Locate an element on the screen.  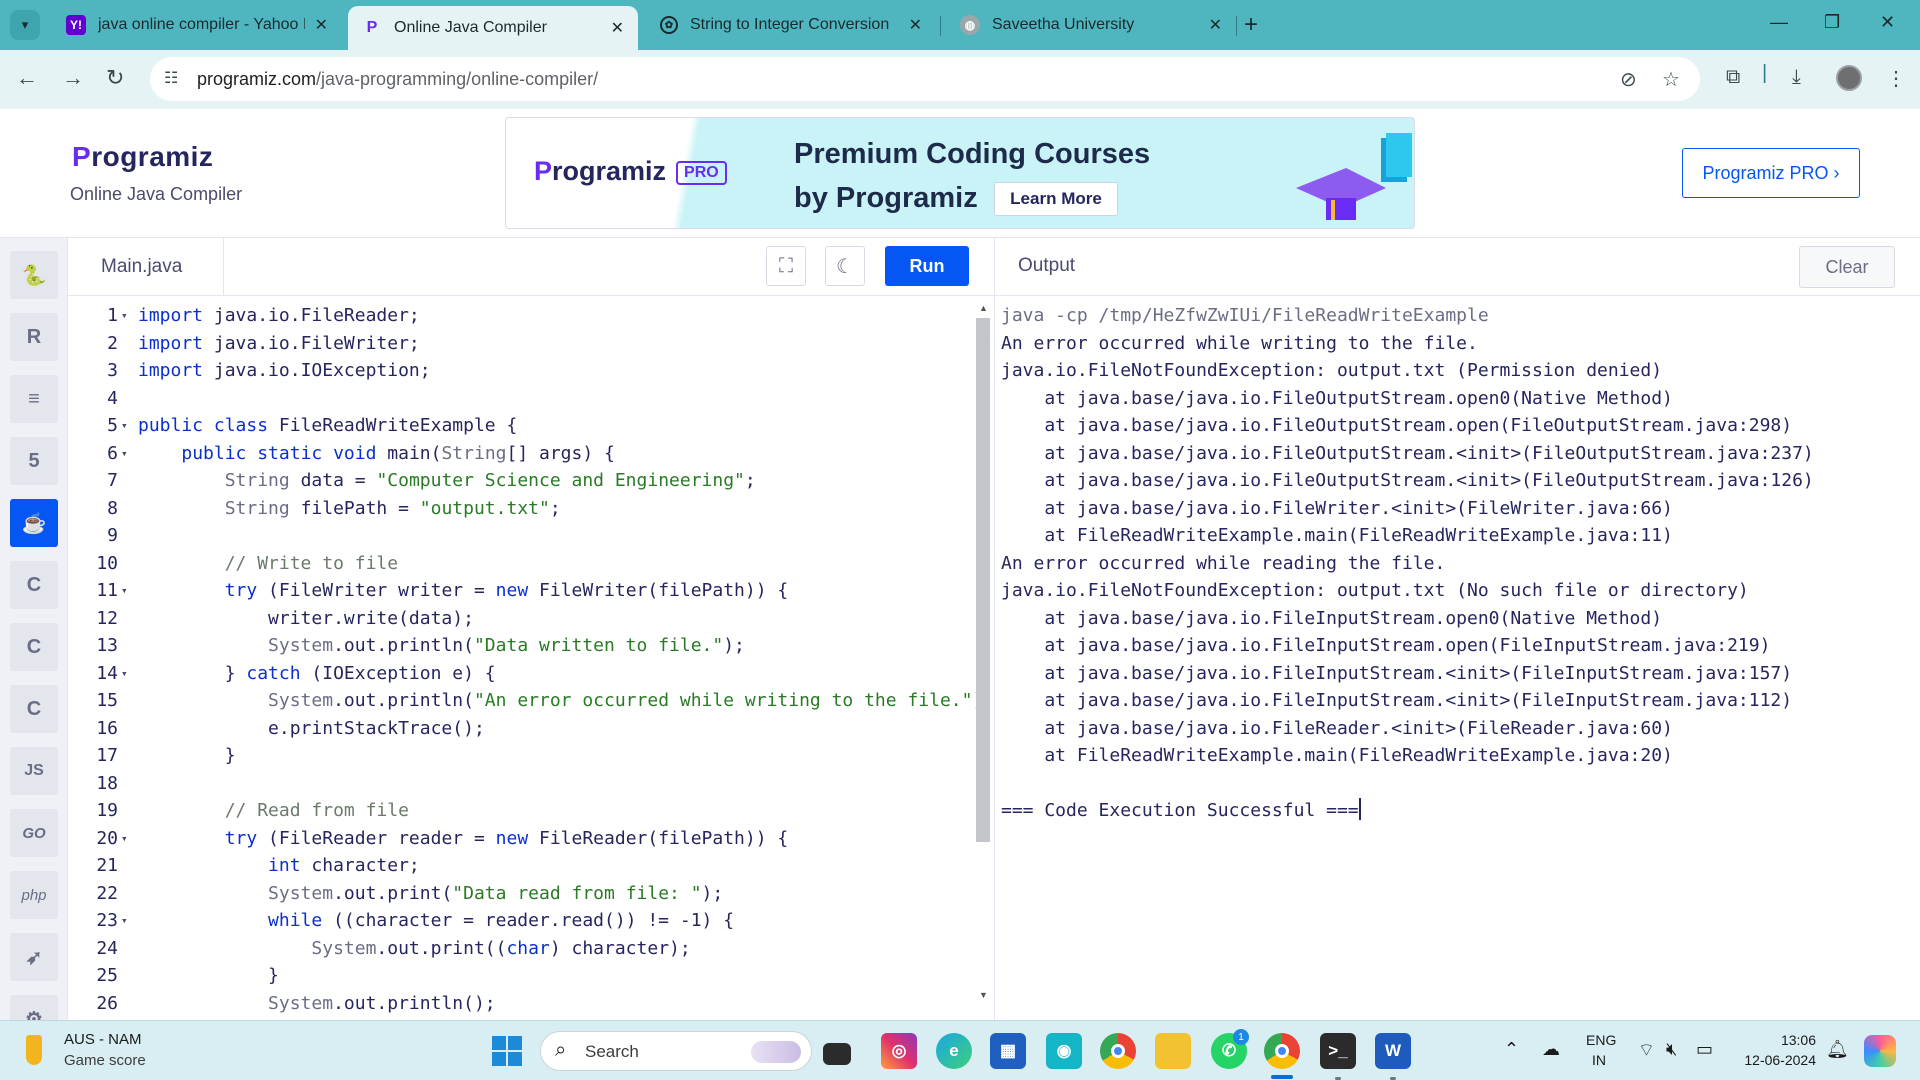
lang-js-icon: JS is located at coordinates (34, 771).